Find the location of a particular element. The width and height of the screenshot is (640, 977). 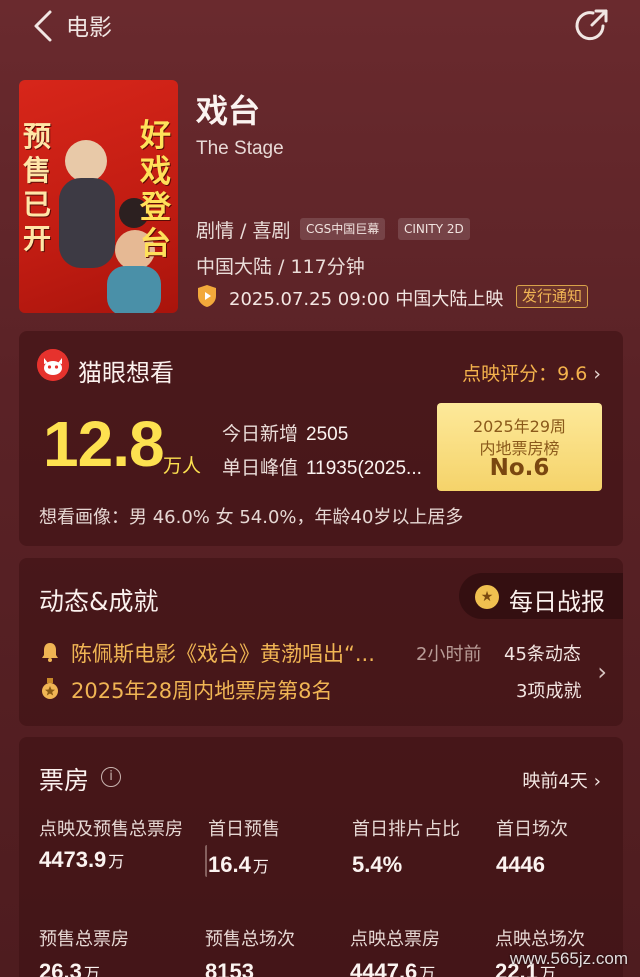

audience-portrait: 想看画像：男 46.0% 女 54.0%，年龄40岁以上居多 is located at coordinates (251, 517).